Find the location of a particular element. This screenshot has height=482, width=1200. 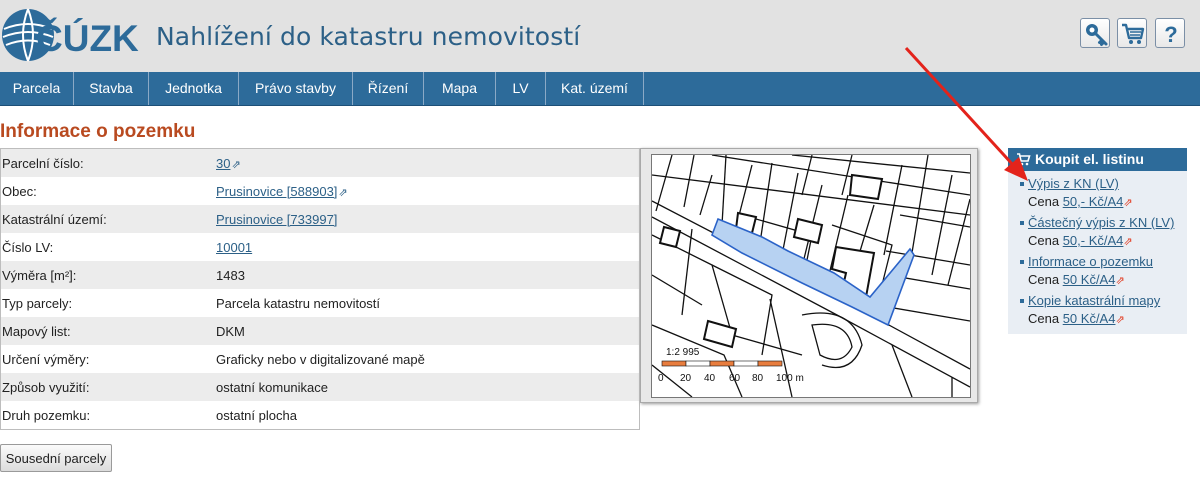

row-label: Katastrální území: is located at coordinates (54, 219).